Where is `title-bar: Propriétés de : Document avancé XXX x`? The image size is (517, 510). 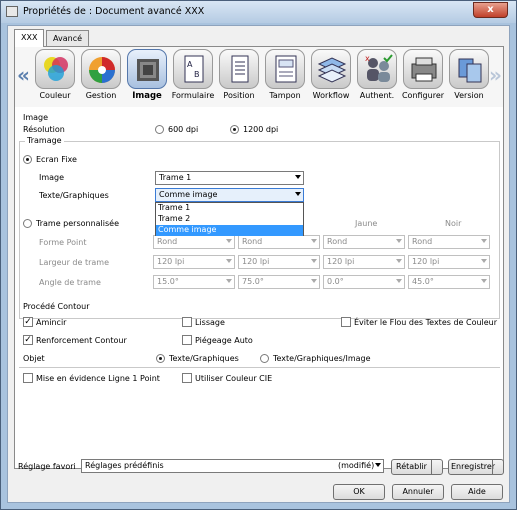
title-bar: Propriétés de : Document avancé XXX x is located at coordinates (258, 12).